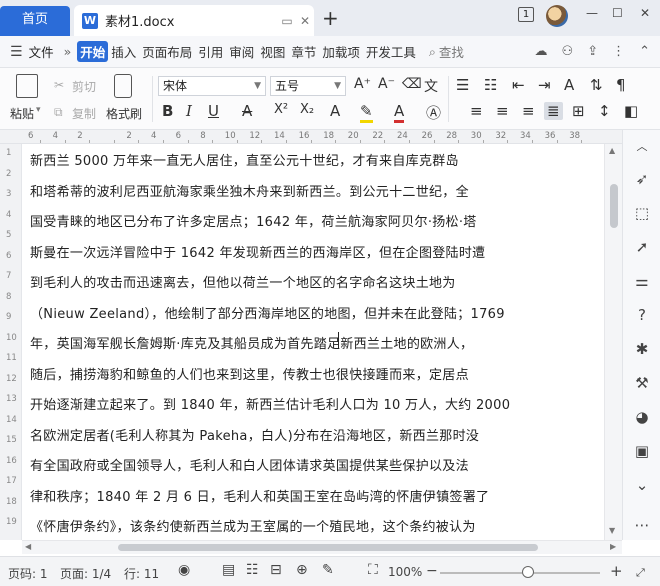  I want to click on paste-icon, so click(27, 86).